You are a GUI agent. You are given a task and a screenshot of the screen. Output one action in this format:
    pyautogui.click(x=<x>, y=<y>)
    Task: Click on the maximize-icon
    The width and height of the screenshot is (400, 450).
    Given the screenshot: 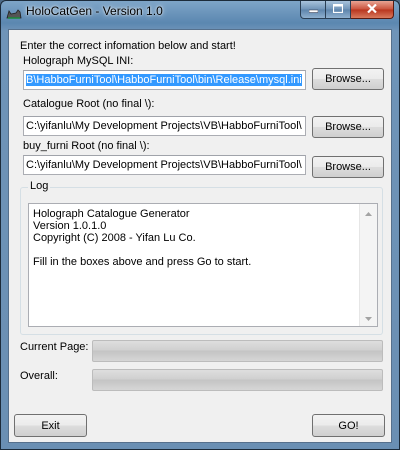 What is the action you would take?
    pyautogui.click(x=338, y=9)
    